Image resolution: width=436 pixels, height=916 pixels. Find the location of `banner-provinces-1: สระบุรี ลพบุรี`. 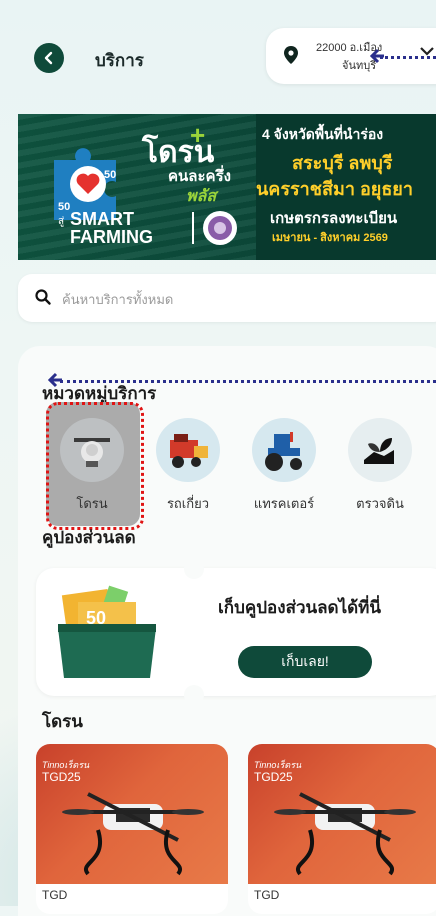

banner-provinces-1: สระบุรี ลพบุรี is located at coordinates (342, 163).